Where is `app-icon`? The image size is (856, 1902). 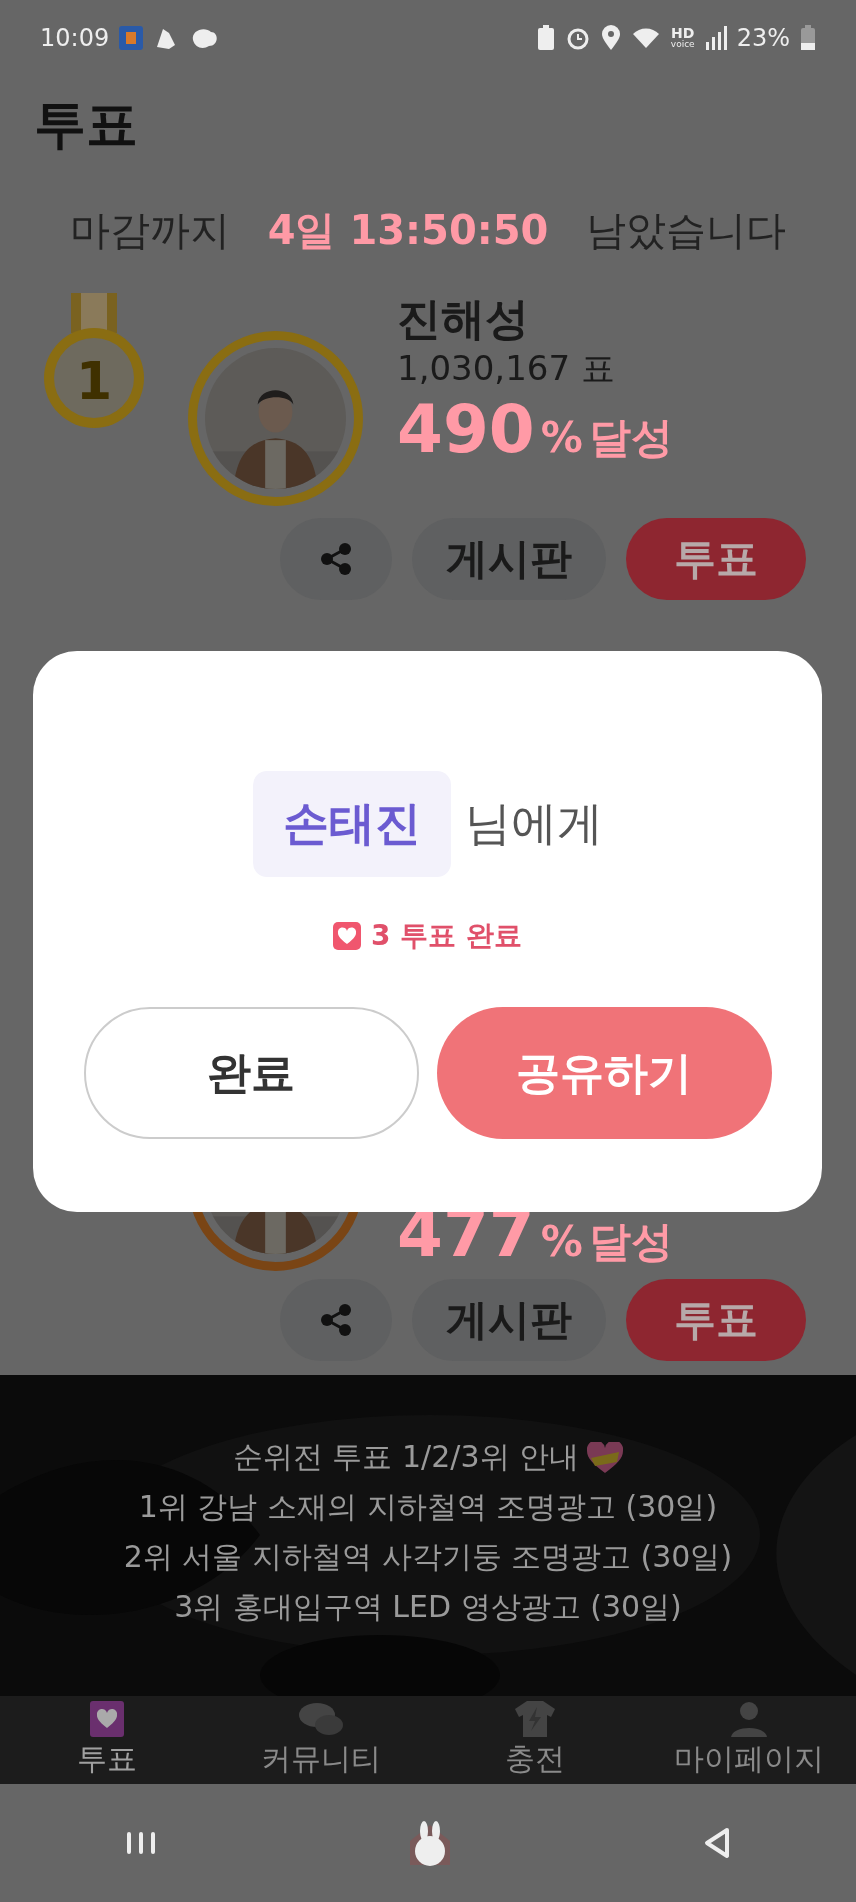 app-icon is located at coordinates (131, 37).